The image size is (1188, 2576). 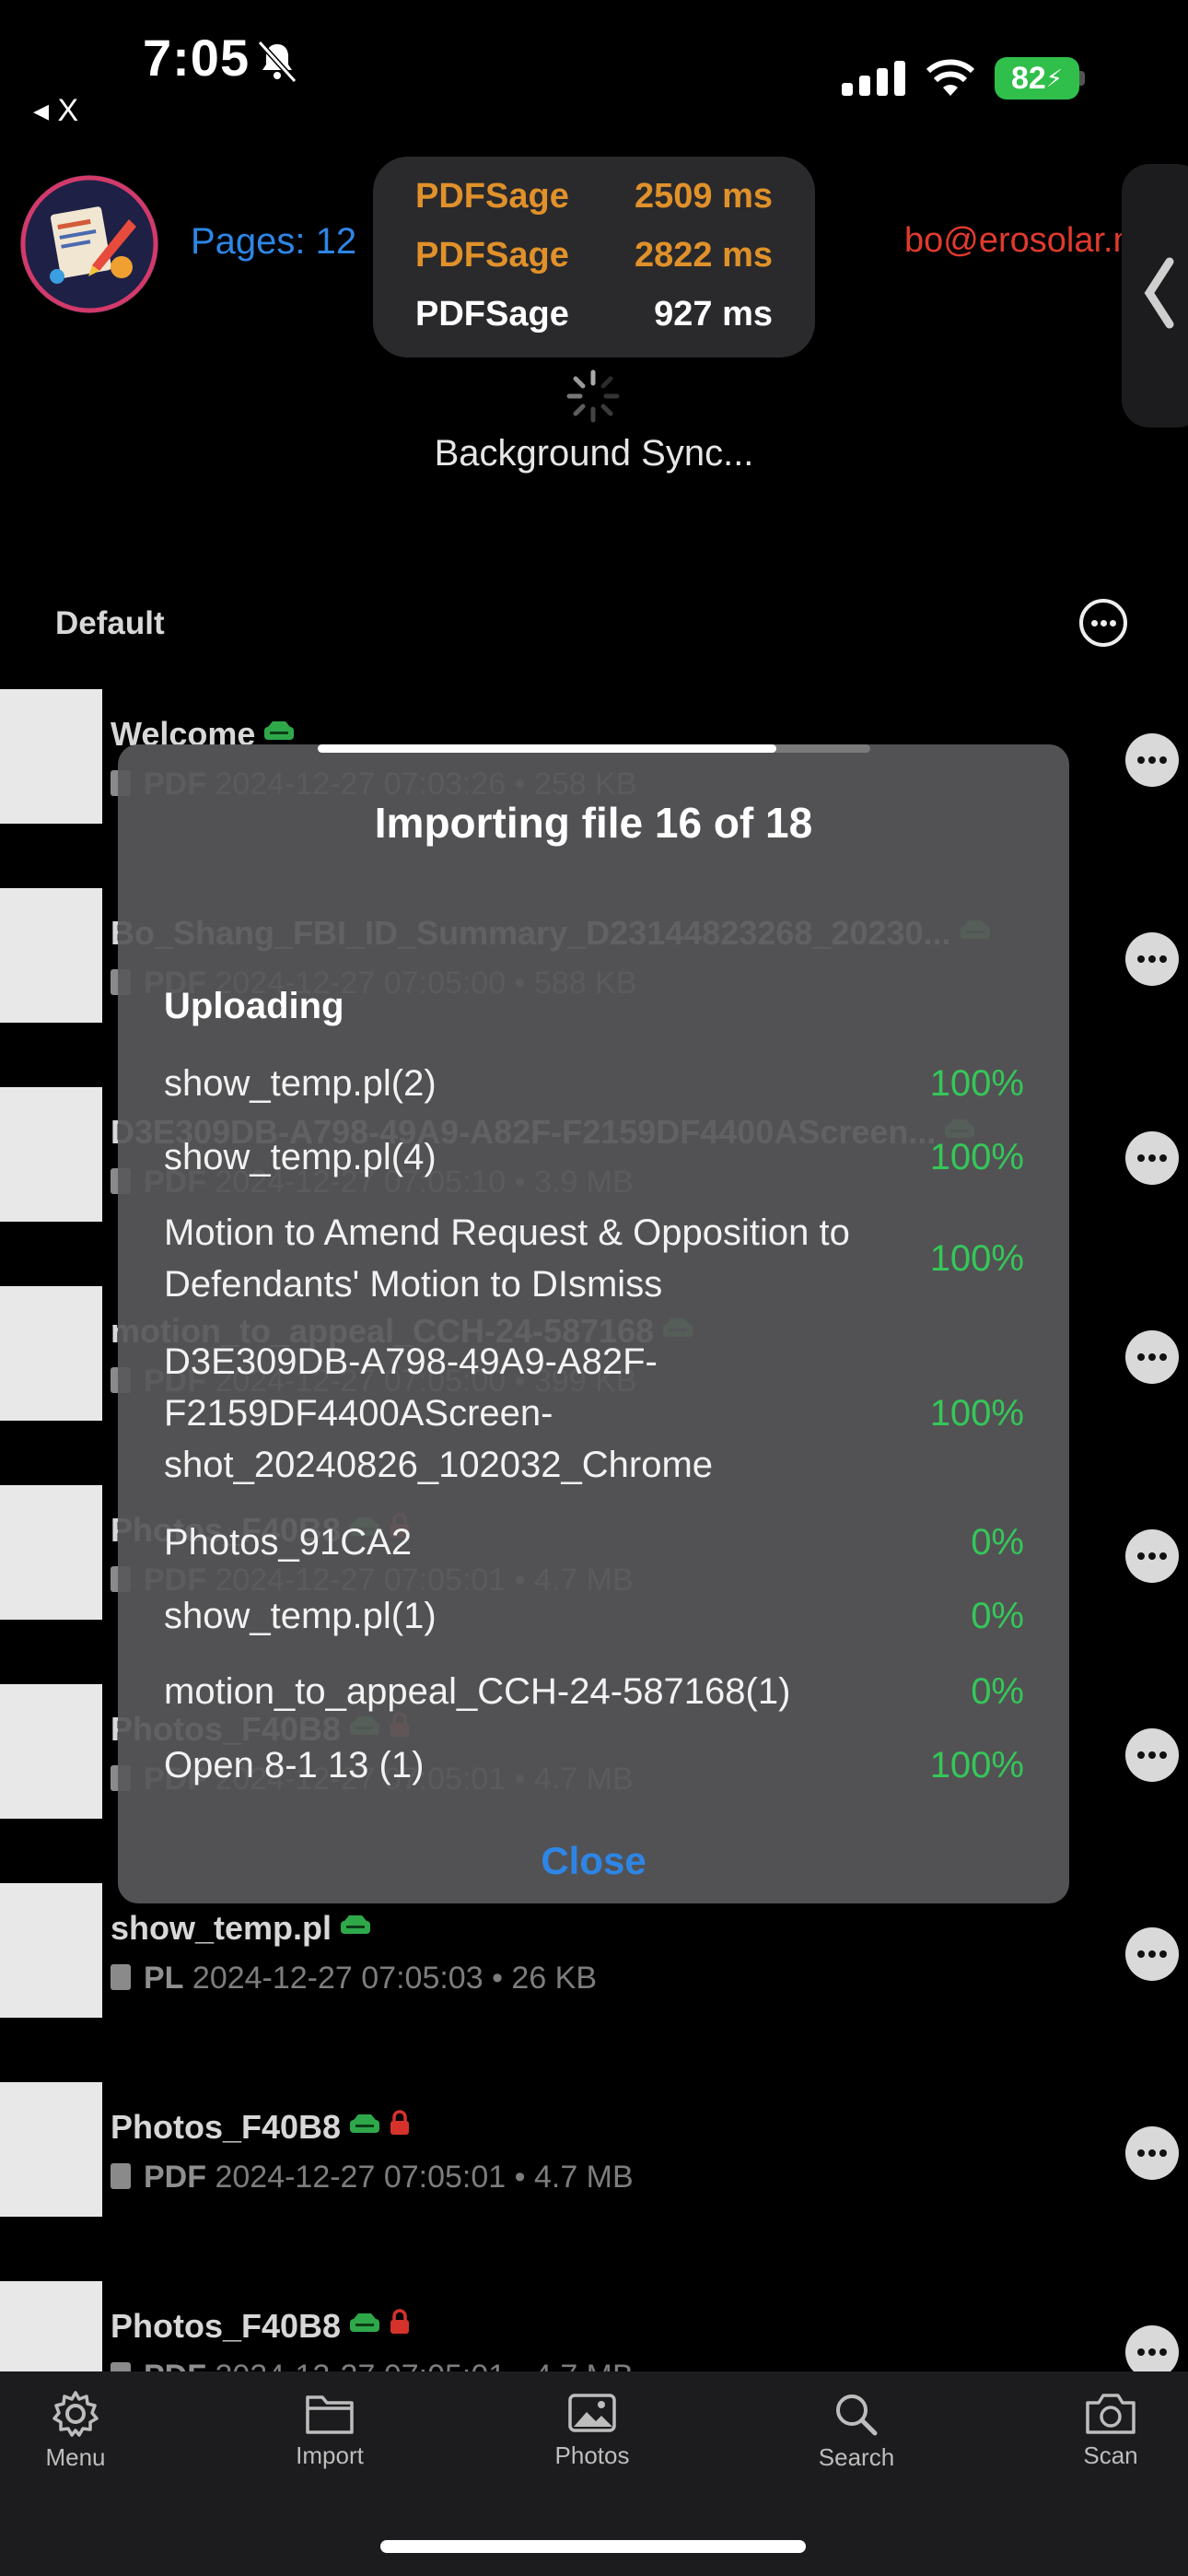 What do you see at coordinates (592, 2413) in the screenshot?
I see `photo-icon` at bounding box center [592, 2413].